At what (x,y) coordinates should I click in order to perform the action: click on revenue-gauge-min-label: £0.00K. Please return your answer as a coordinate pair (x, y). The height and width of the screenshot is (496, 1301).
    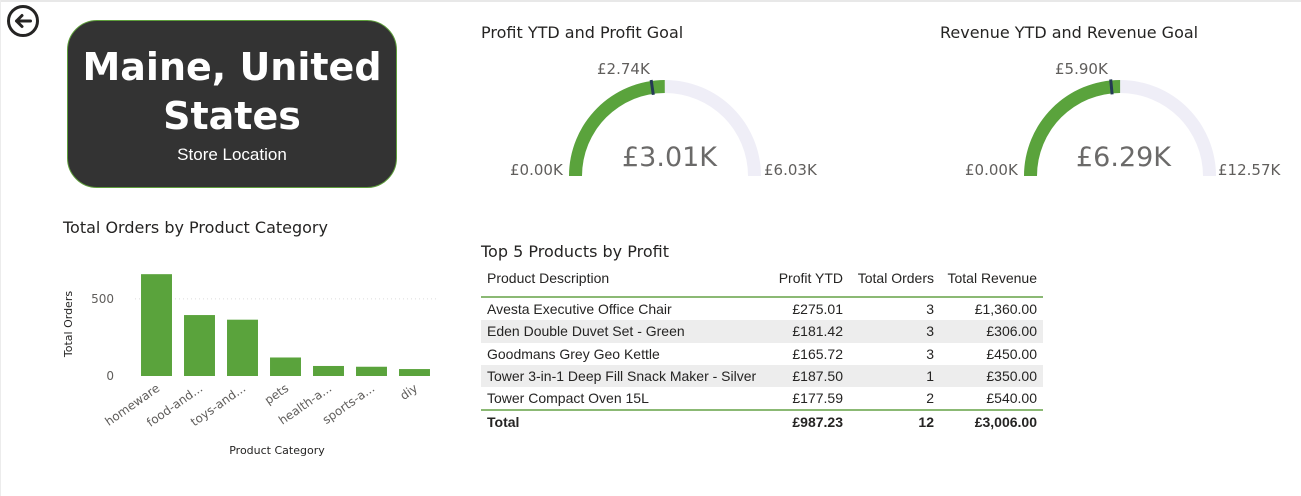
    Looking at the image, I should click on (991, 170).